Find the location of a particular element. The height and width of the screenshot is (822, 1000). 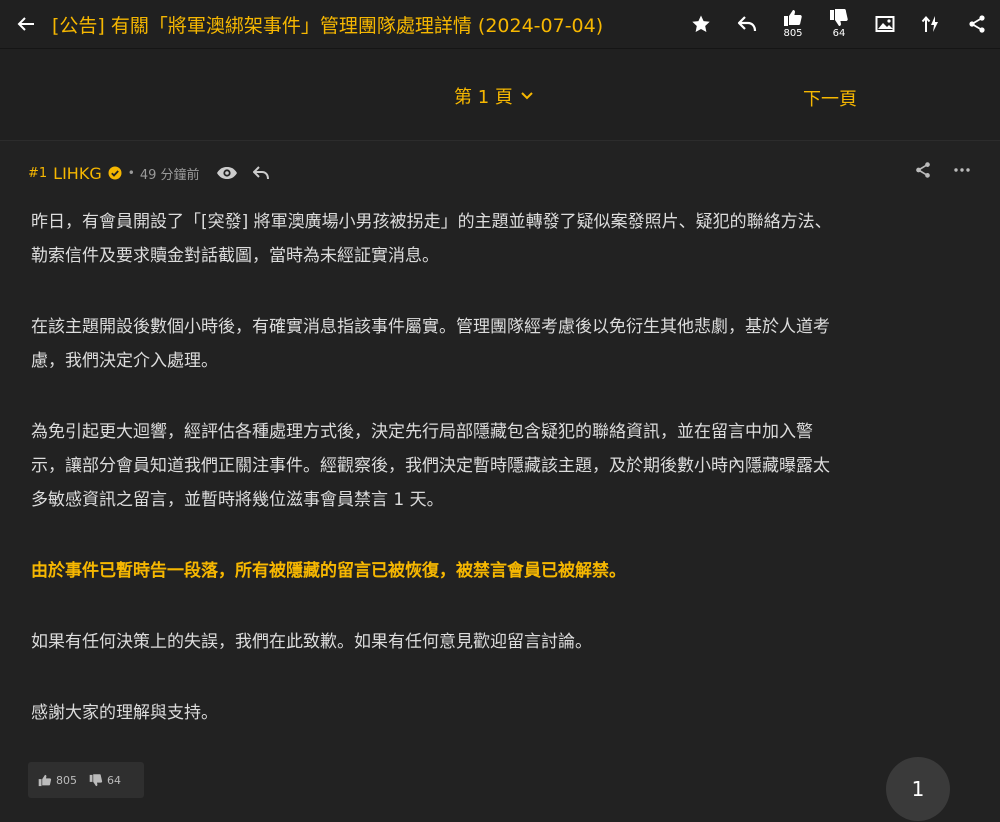

lightning-sort-icon is located at coordinates (929, 23).